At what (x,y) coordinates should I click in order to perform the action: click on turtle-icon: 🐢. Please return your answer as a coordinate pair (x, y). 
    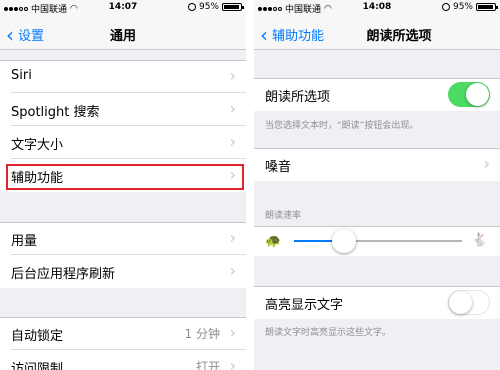
    Looking at the image, I should click on (273, 241).